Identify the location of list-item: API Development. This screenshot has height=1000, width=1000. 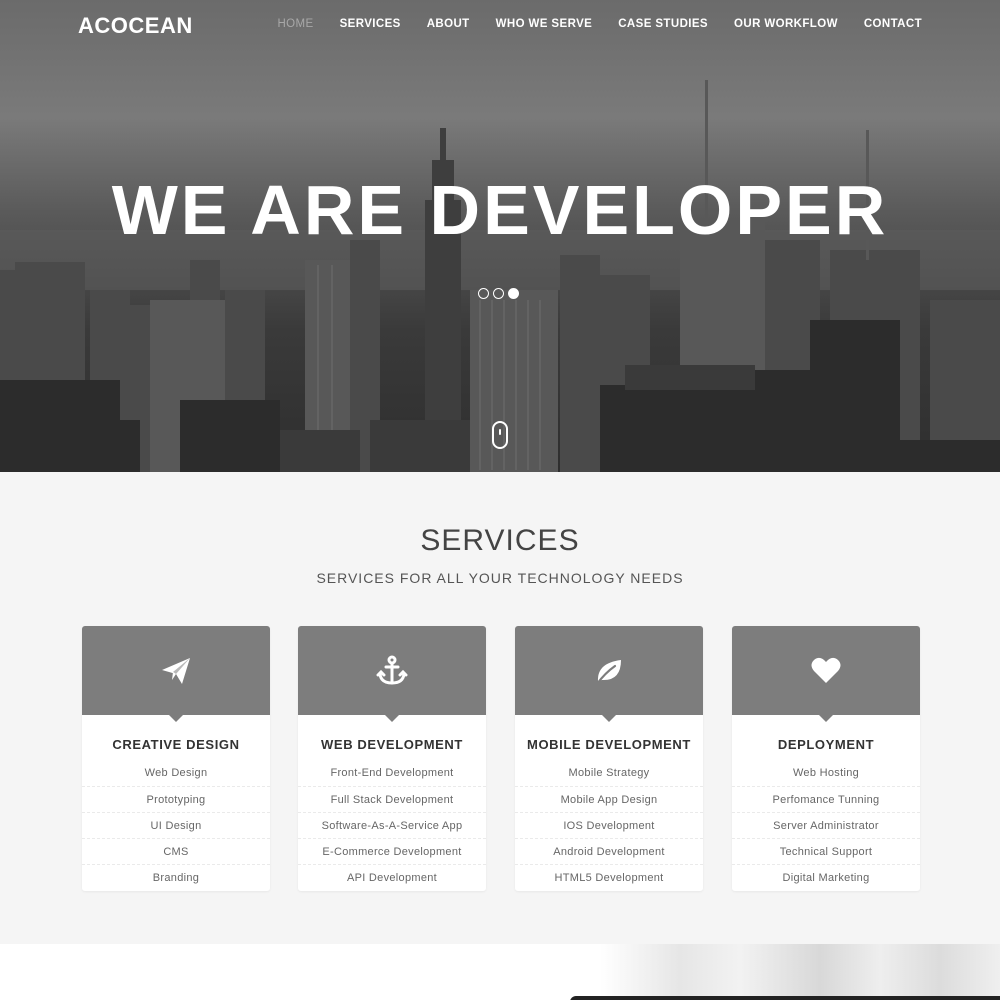
(392, 877).